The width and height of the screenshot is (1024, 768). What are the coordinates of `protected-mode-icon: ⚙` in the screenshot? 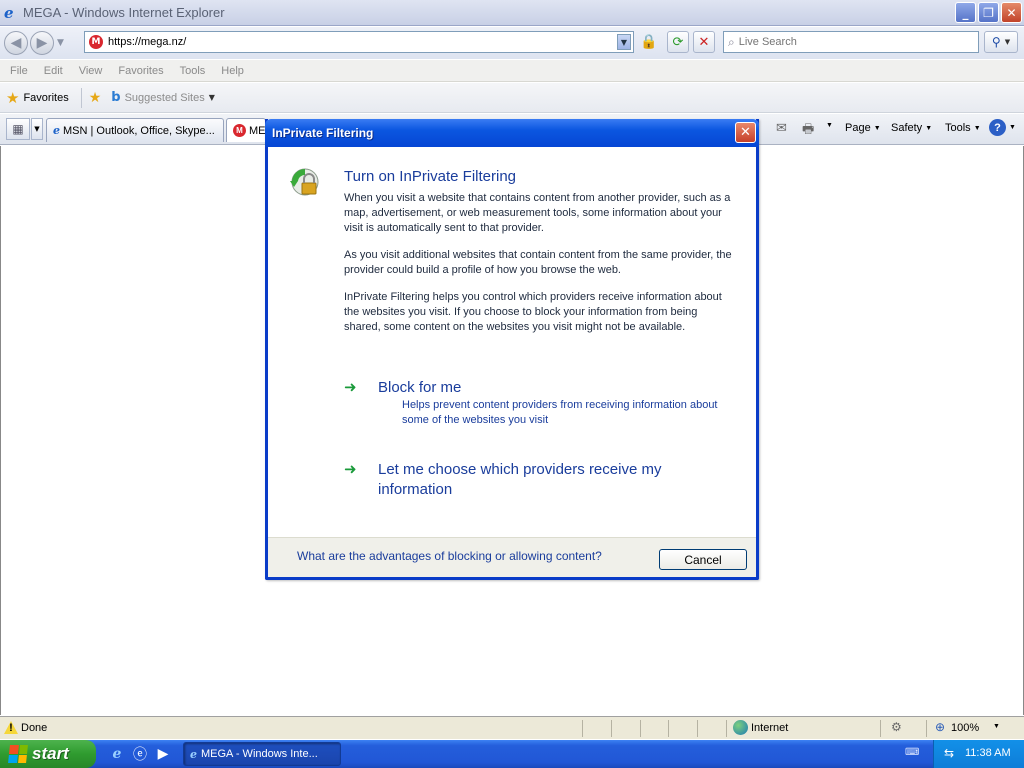 It's located at (896, 727).